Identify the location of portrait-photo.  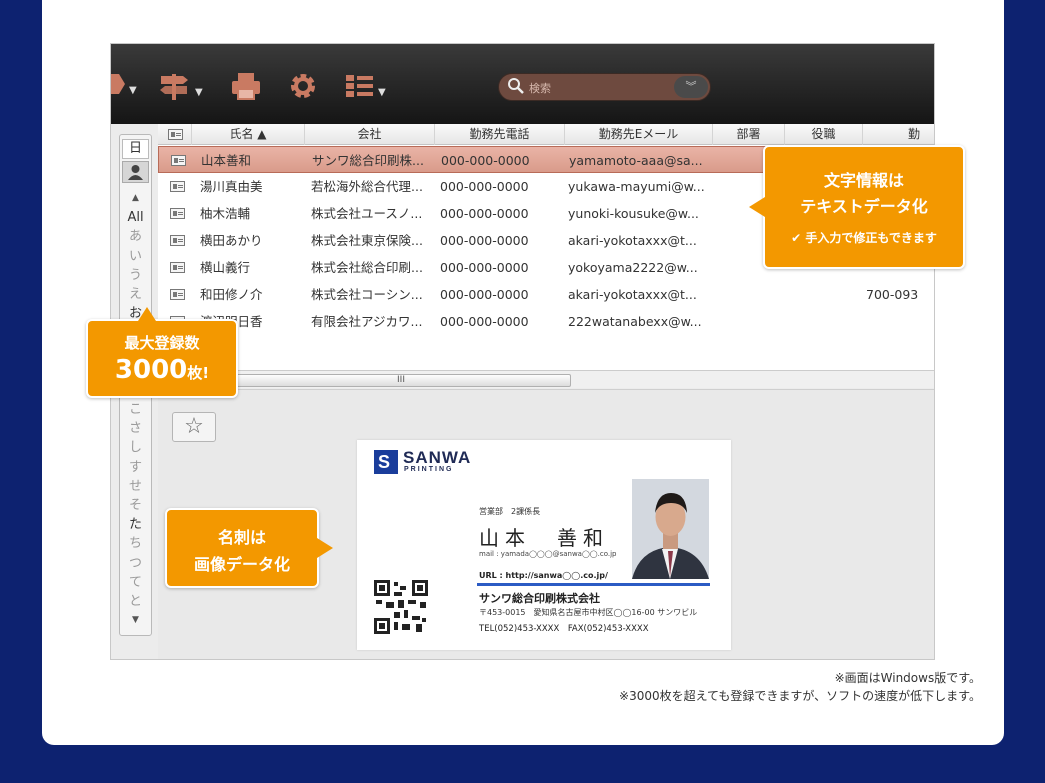
(670, 529).